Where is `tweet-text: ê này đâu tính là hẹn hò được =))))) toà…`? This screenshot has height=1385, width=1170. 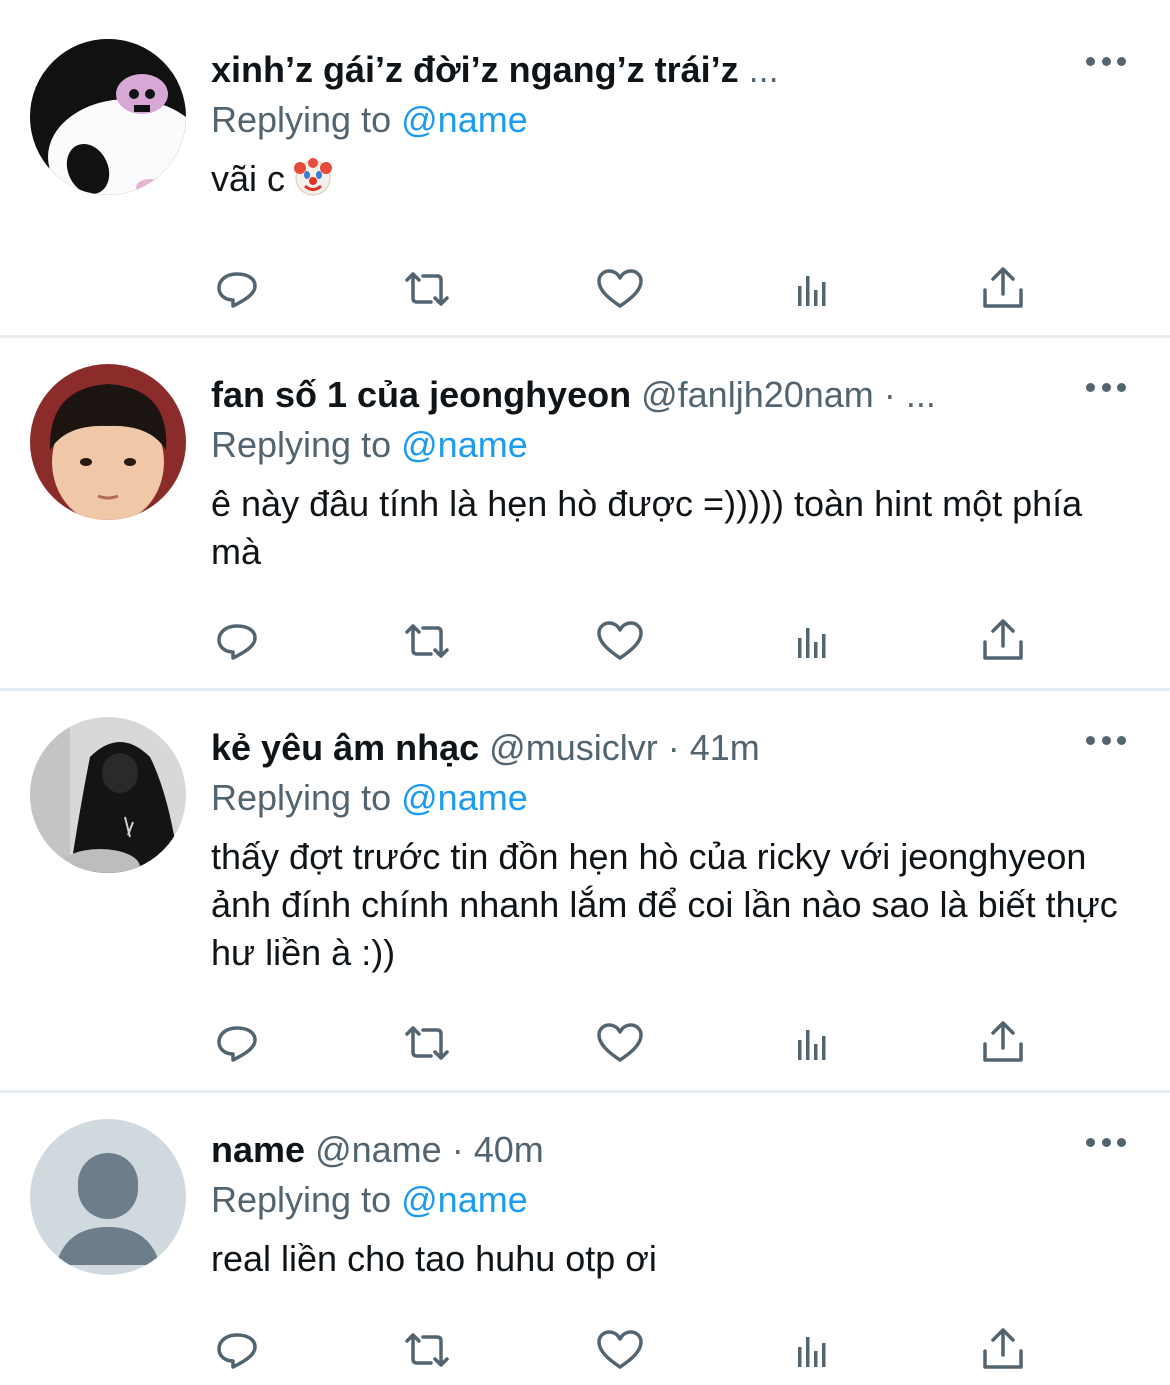
tweet-text: ê này đâu tính là hẹn hò được =))))) toà… is located at coordinates (647, 527).